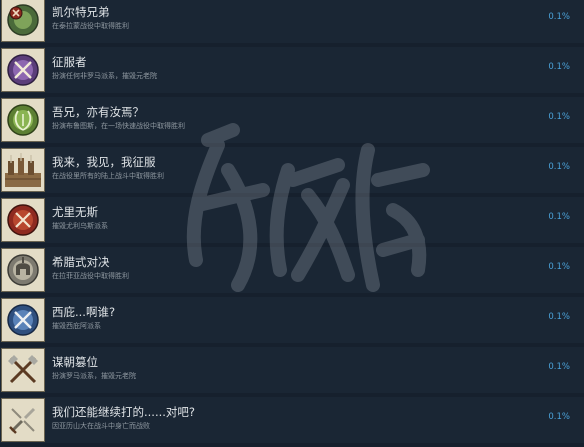  Describe the element at coordinates (292, 322) in the screenshot. I see `achievement-row: 西庇...啊谁? 摧毁西庇阿派系 0.1%` at that location.